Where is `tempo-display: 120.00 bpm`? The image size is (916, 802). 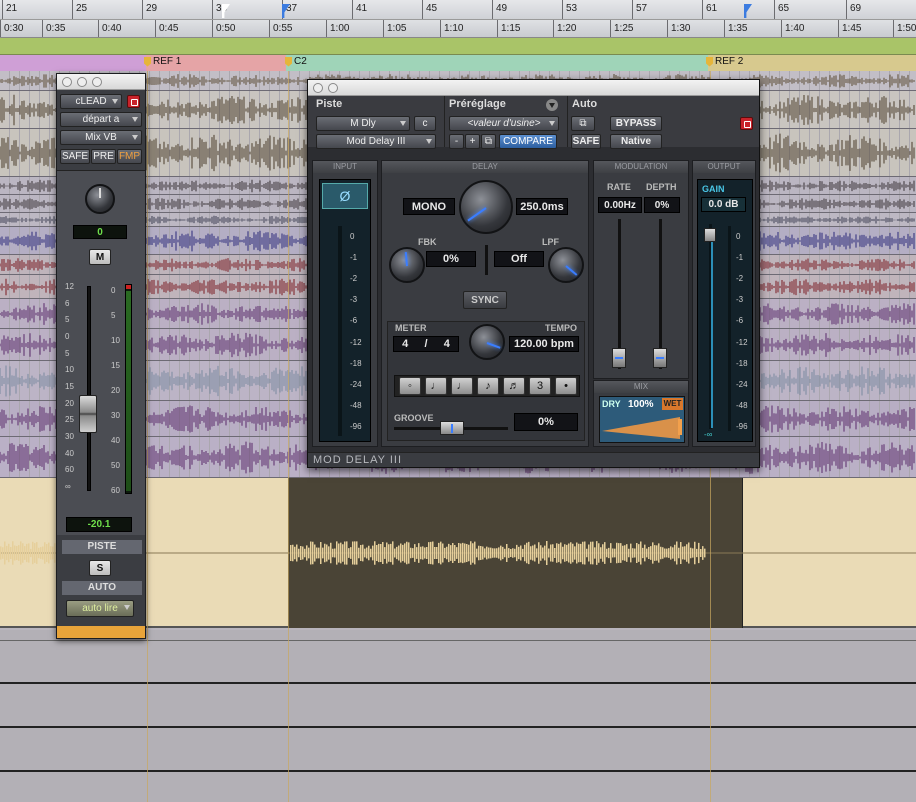 tempo-display: 120.00 bpm is located at coordinates (544, 344).